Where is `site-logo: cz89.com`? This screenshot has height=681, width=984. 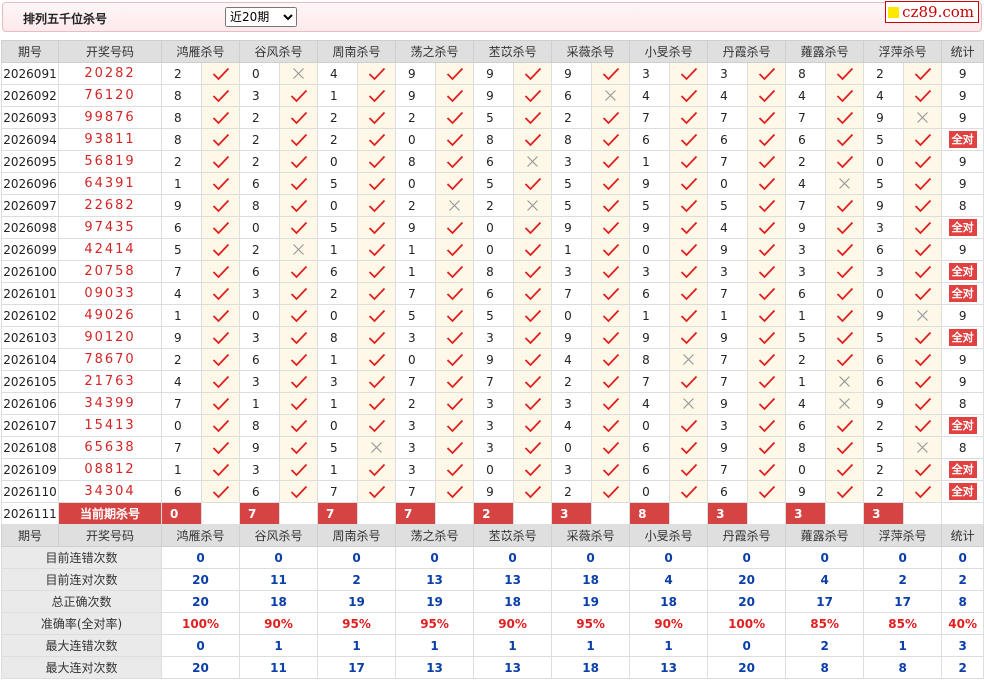 site-logo: cz89.com is located at coordinates (932, 12).